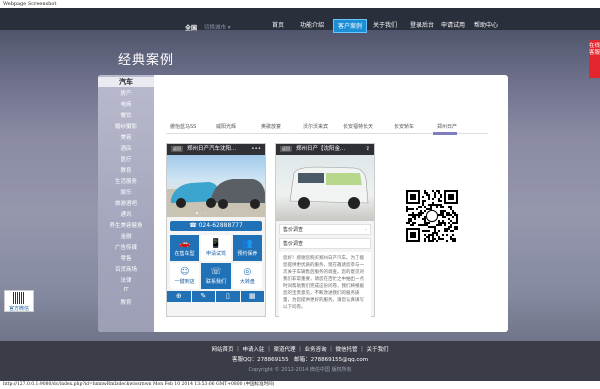 Image resolution: width=600 pixels, height=389 pixels. Describe the element at coordinates (146, 60) in the screenshot. I see `page-title: 经典案例` at that location.